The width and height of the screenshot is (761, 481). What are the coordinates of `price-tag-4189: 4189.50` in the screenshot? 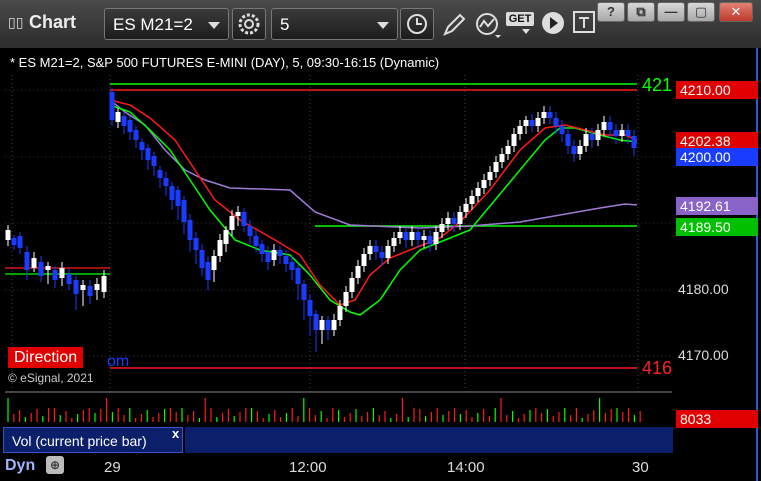 It's located at (717, 227).